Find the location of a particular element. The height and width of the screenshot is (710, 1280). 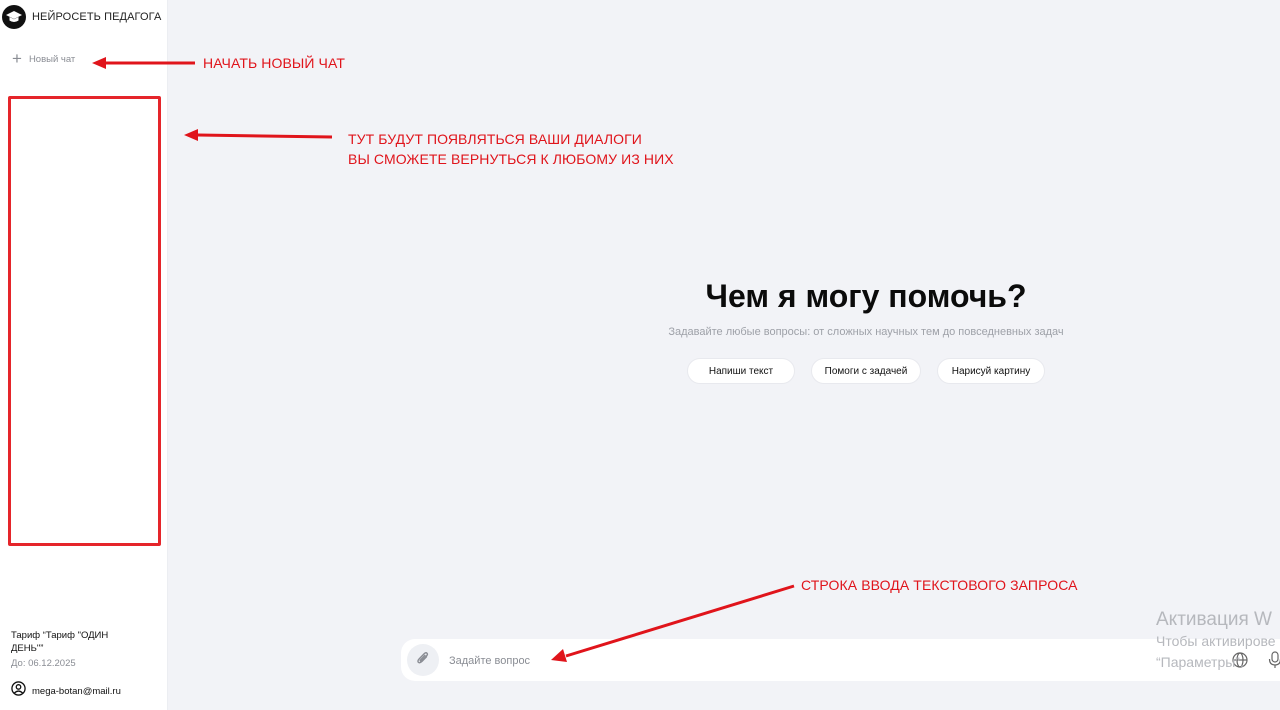

watermark-title: Активация W is located at coordinates (1214, 619).